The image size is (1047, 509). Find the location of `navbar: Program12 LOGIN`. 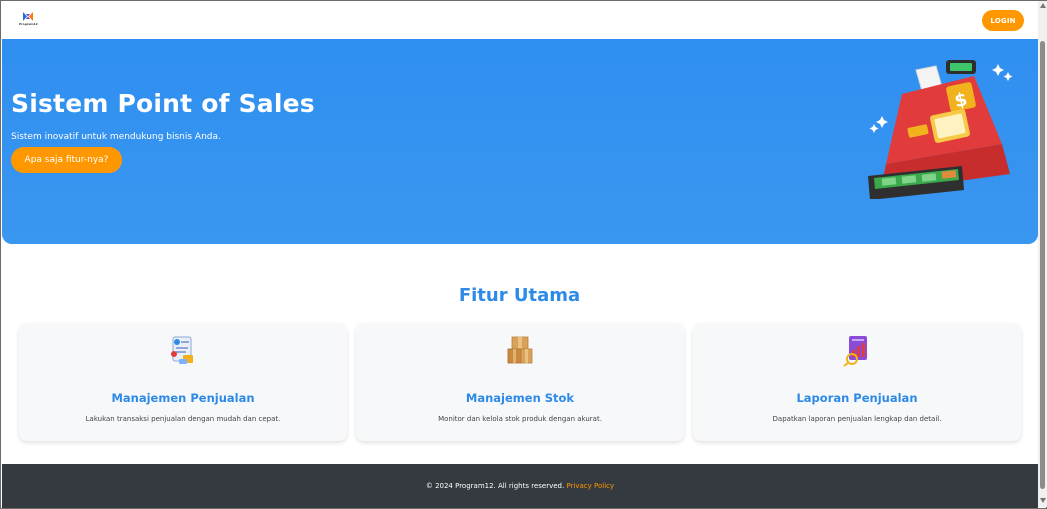

navbar: Program12 LOGIN is located at coordinates (520, 20).